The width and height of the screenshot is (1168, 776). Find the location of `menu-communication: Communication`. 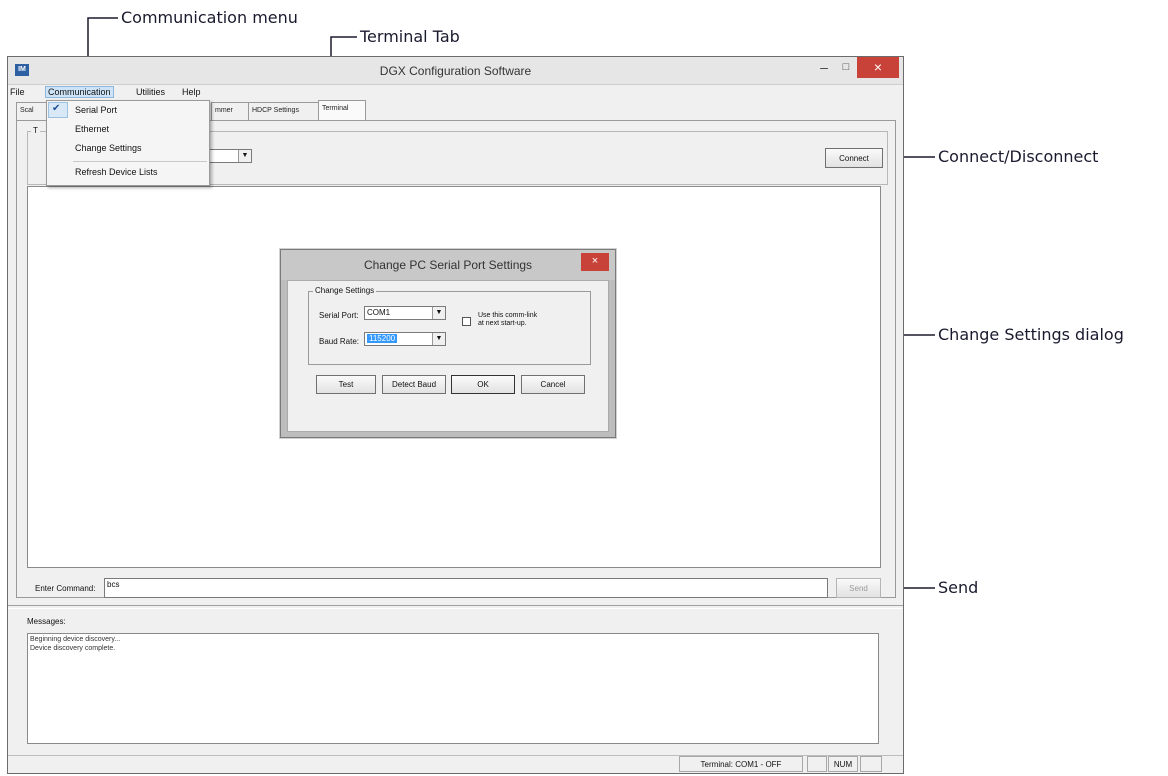

menu-communication: Communication is located at coordinates (79, 92).